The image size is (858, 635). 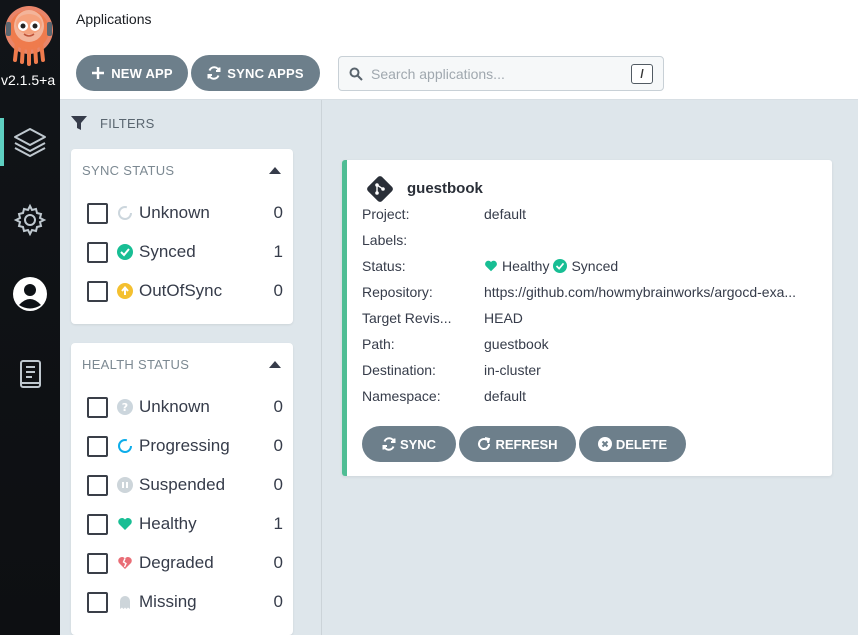 I want to click on health-missing-count: 0, so click(x=278, y=601).